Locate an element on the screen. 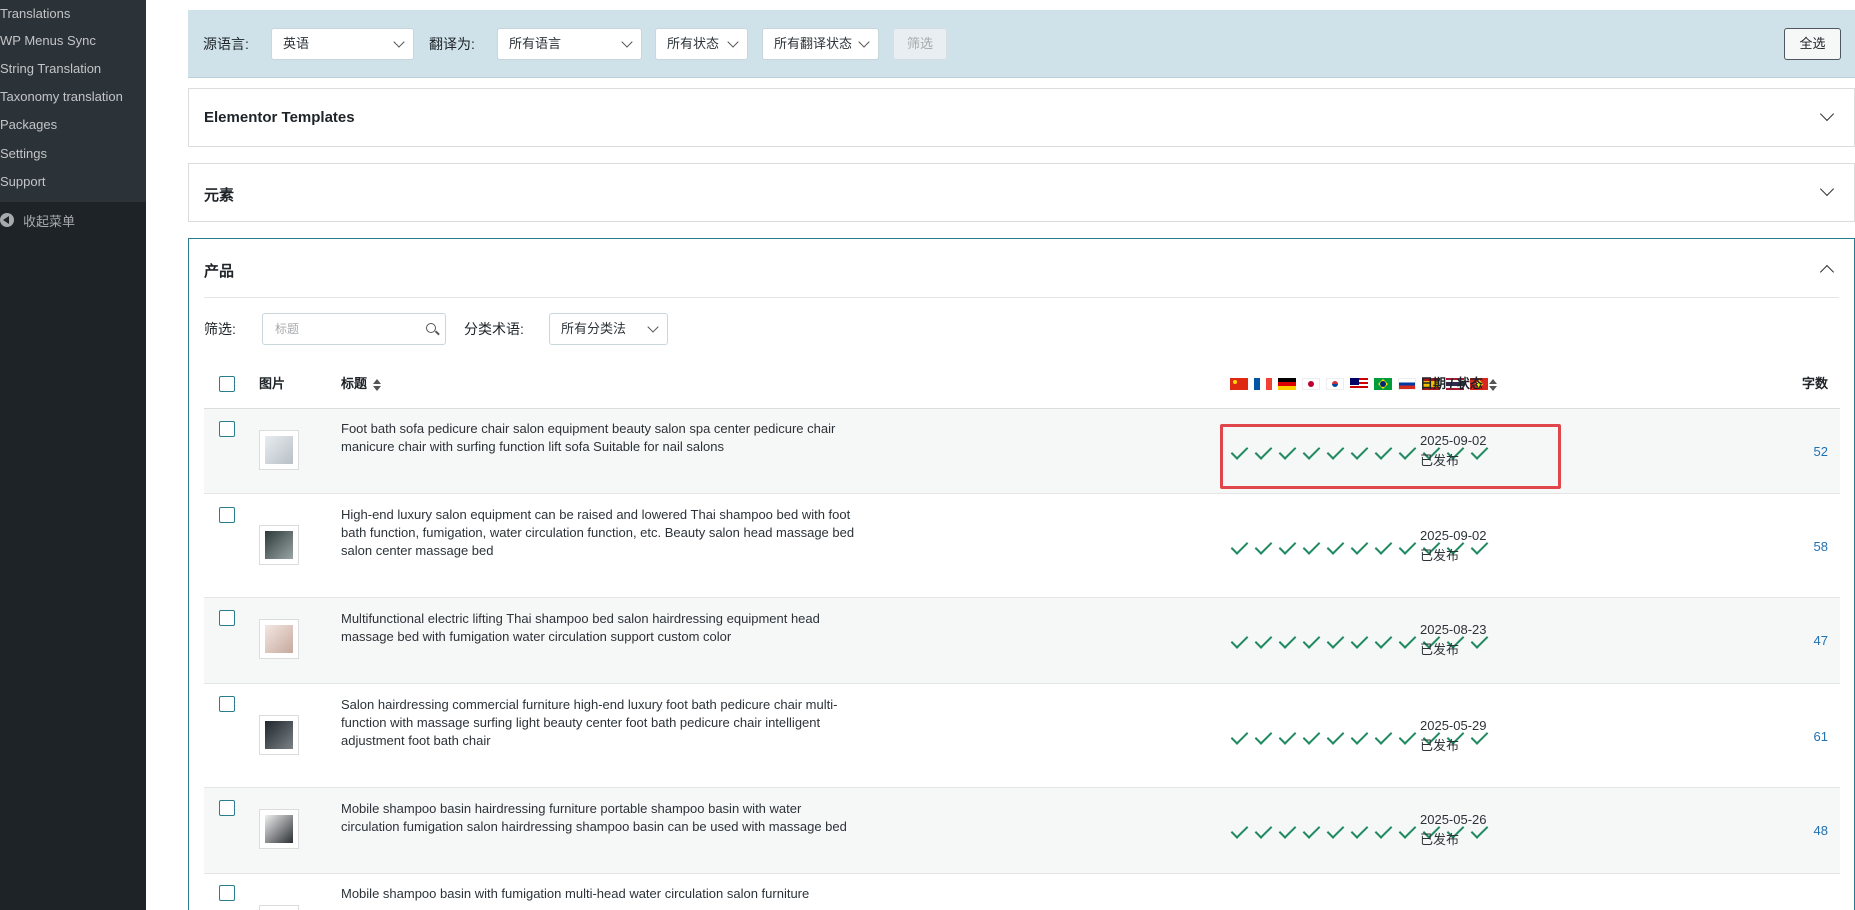 This screenshot has width=1855, height=910. taxonomy-value: 所有分类法 is located at coordinates (594, 328).